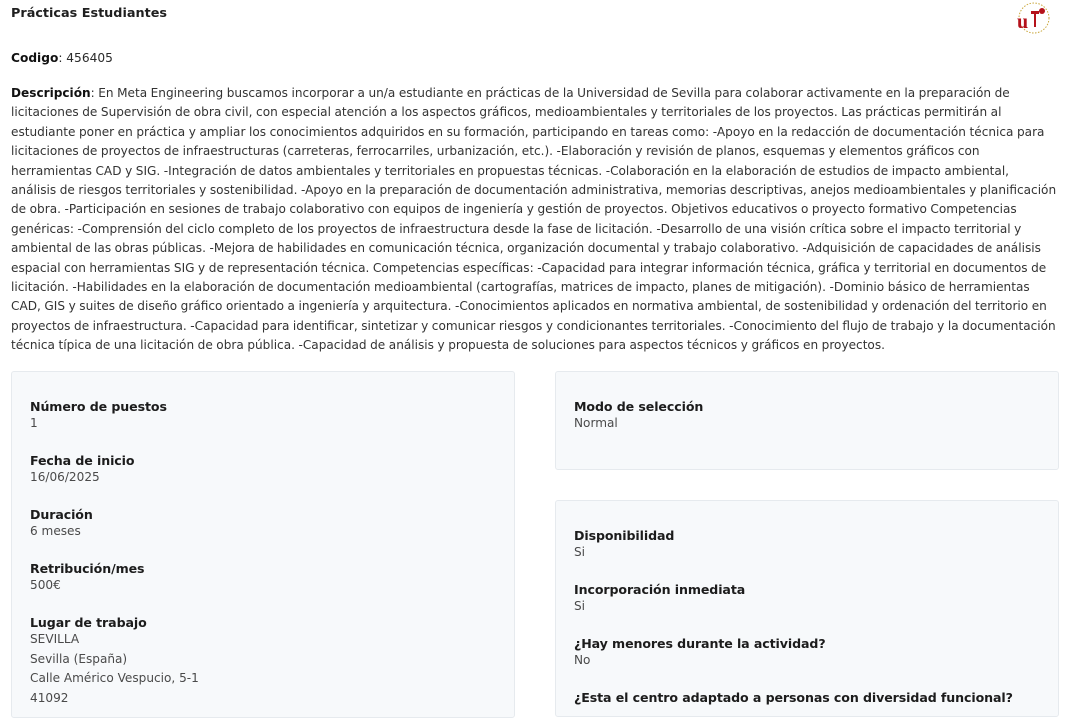 Image resolution: width=1068 pixels, height=718 pixels. What do you see at coordinates (1033, 18) in the screenshot?
I see `university-logo: u` at bounding box center [1033, 18].